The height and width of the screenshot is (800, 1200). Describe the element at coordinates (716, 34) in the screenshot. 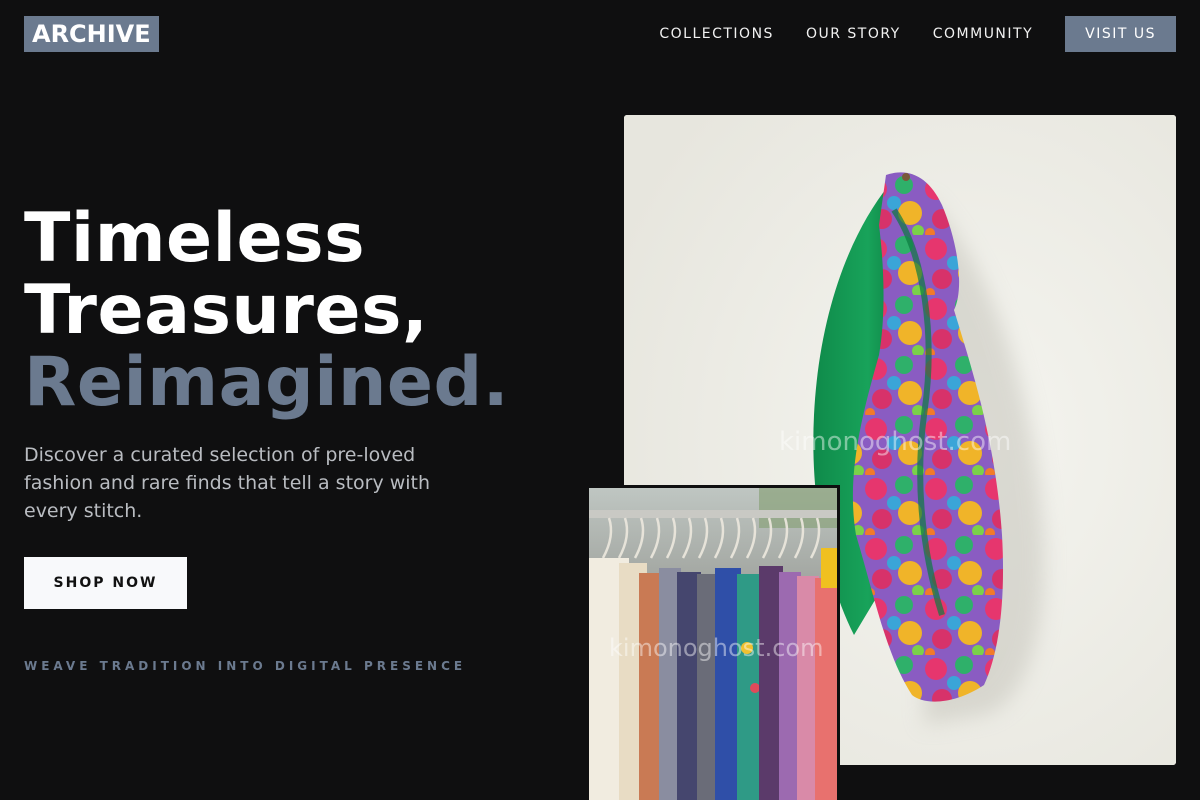

I see `nav-collections: COLLECTIONS` at that location.